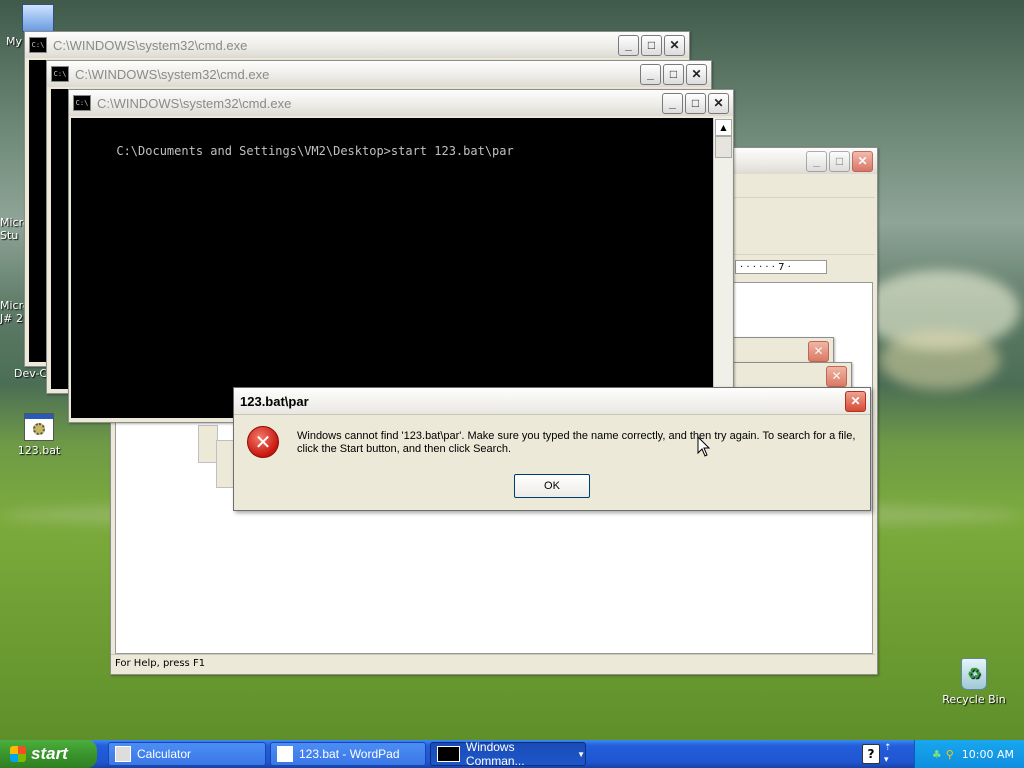 This screenshot has height=768, width=1024. What do you see at coordinates (940, 360) in the screenshot?
I see `wallpaper-cloud` at bounding box center [940, 360].